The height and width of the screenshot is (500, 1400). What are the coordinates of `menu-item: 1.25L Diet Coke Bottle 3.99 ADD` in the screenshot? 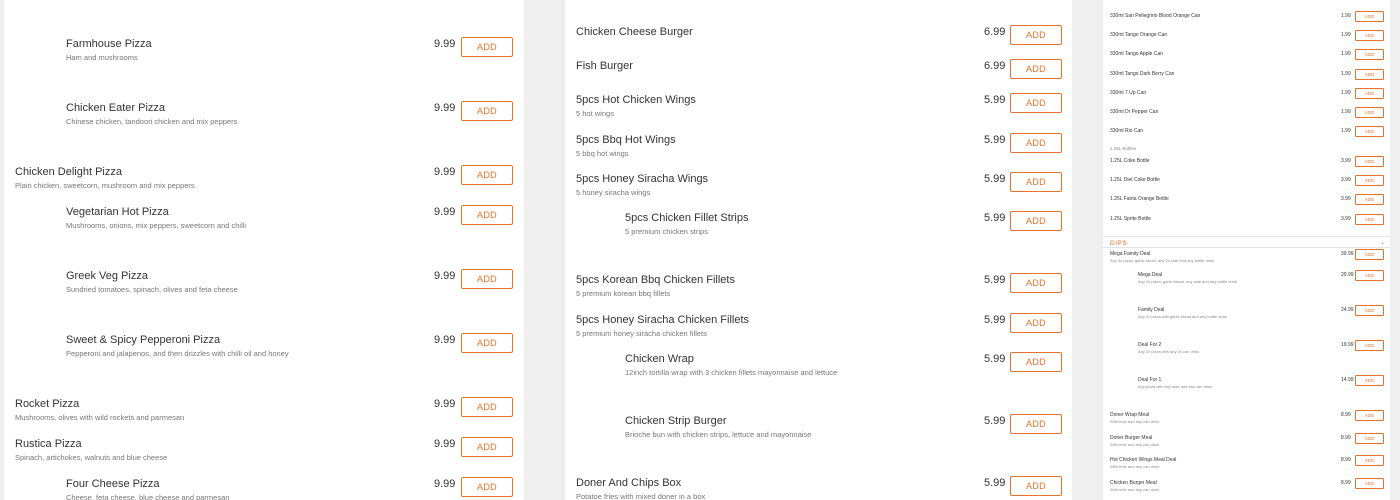 It's located at (1246, 183).